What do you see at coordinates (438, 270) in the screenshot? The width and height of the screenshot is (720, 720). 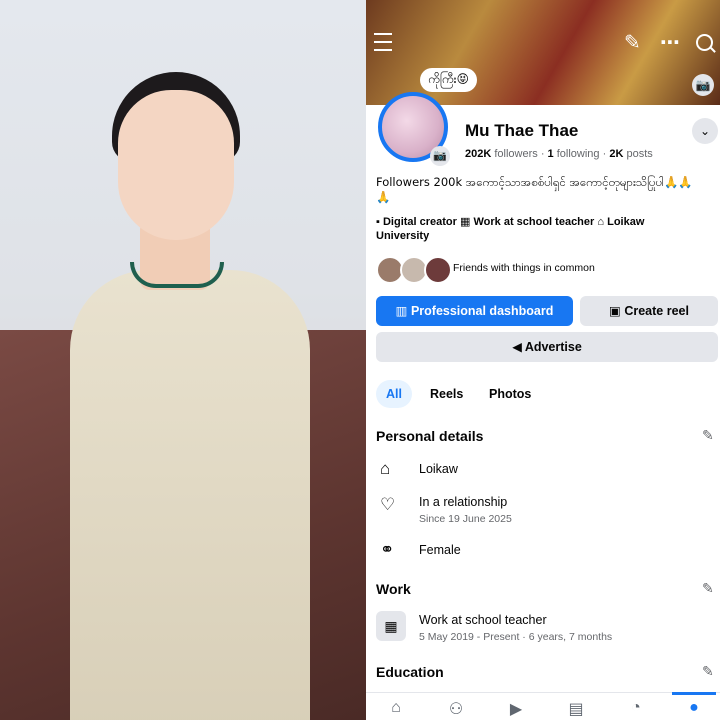 I see `friend-avatar` at bounding box center [438, 270].